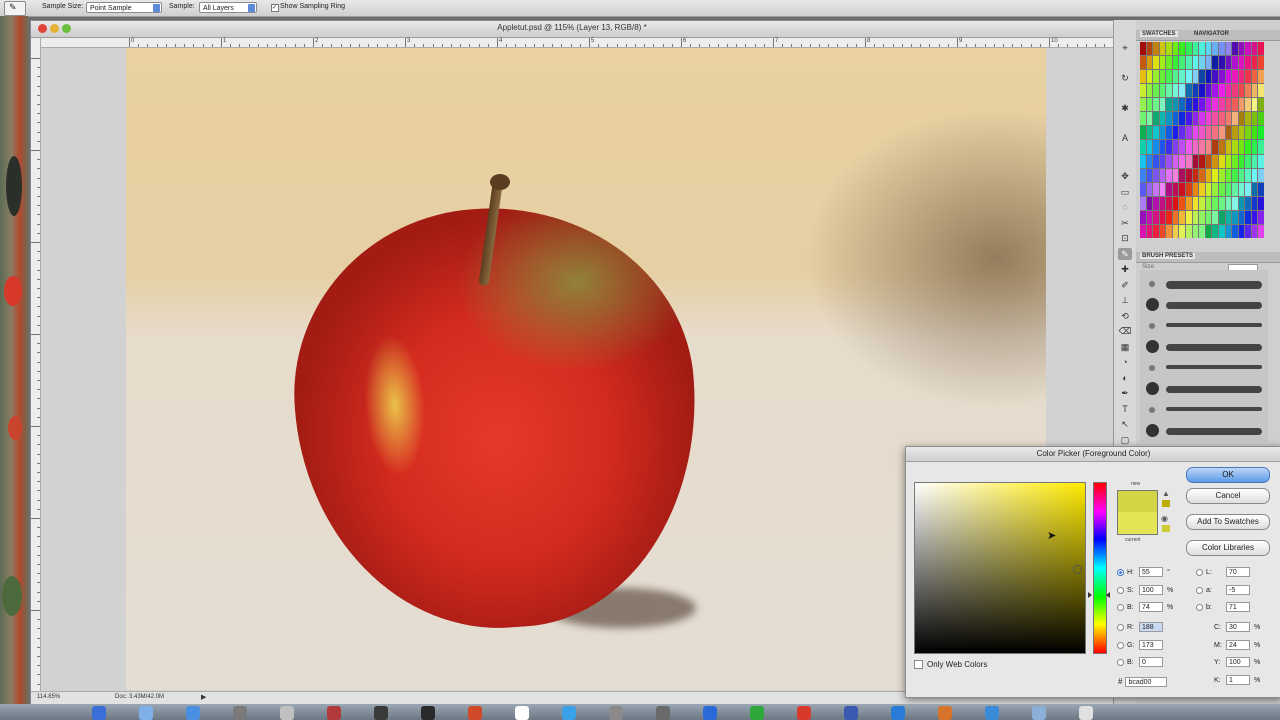 Image resolution: width=1280 pixels, height=720 pixels. What do you see at coordinates (1238, 680) in the screenshot?
I see `black-field: 1` at bounding box center [1238, 680].